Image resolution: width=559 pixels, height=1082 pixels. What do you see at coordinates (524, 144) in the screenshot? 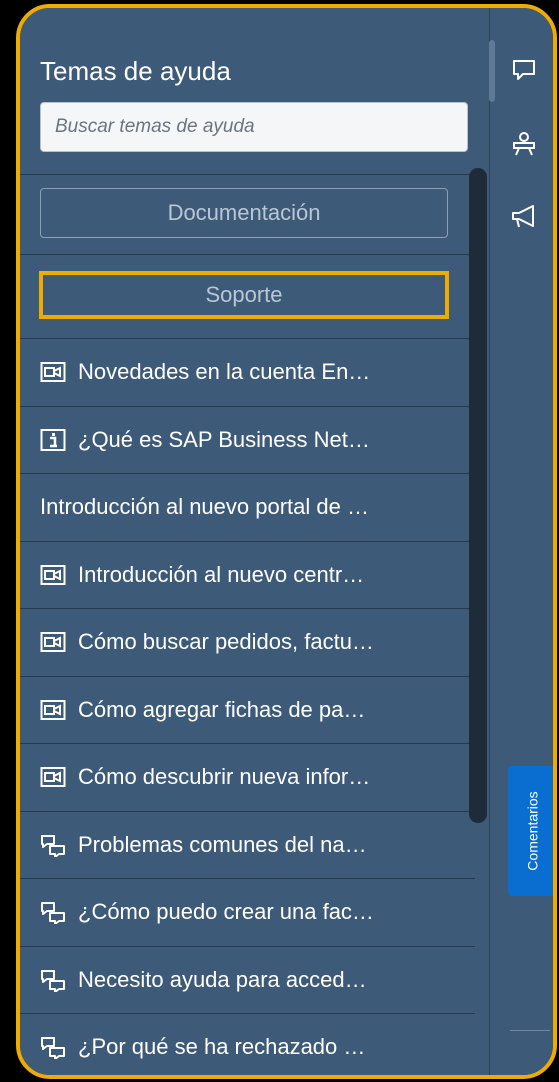
I see `presentation-icon` at bounding box center [524, 144].